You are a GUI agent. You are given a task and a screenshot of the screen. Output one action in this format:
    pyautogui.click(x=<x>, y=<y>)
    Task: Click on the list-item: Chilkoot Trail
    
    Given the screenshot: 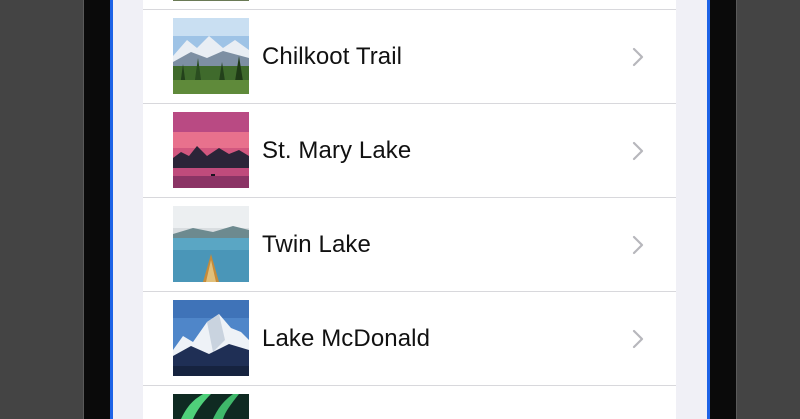 What is the action you would take?
    pyautogui.click(x=409, y=57)
    